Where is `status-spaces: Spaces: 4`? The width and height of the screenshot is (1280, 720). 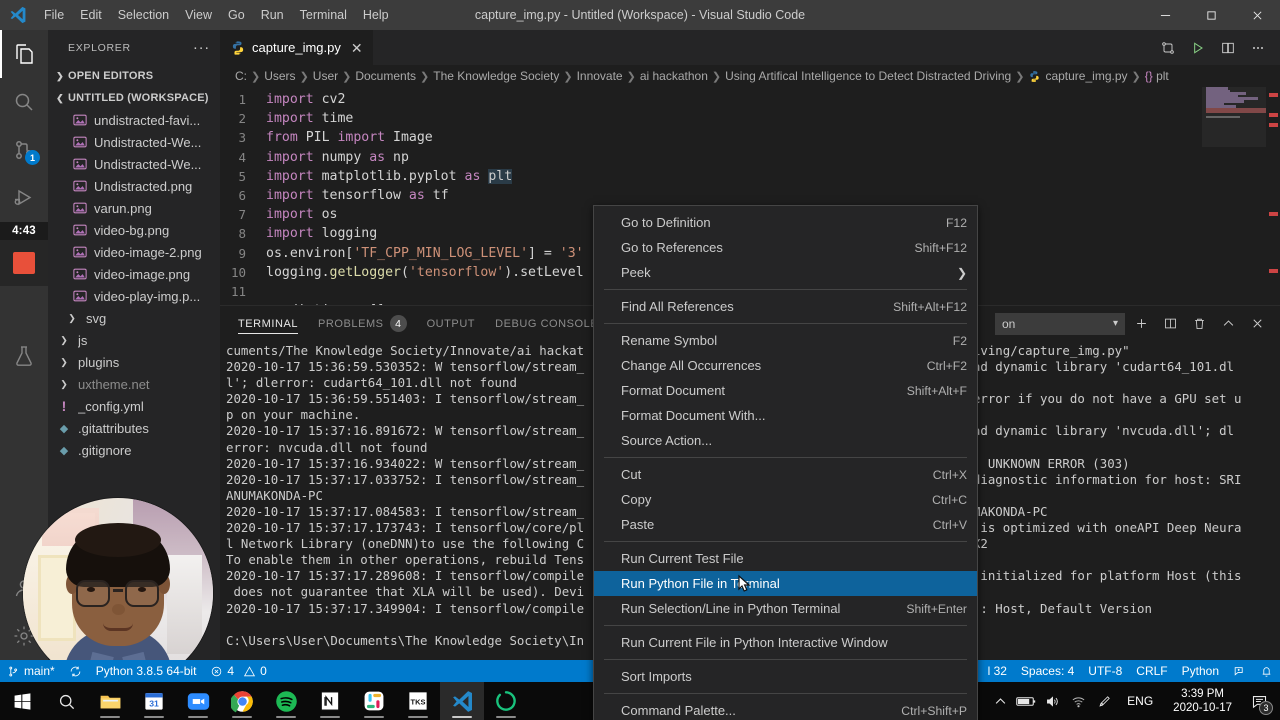 status-spaces: Spaces: 4 is located at coordinates (1047, 671).